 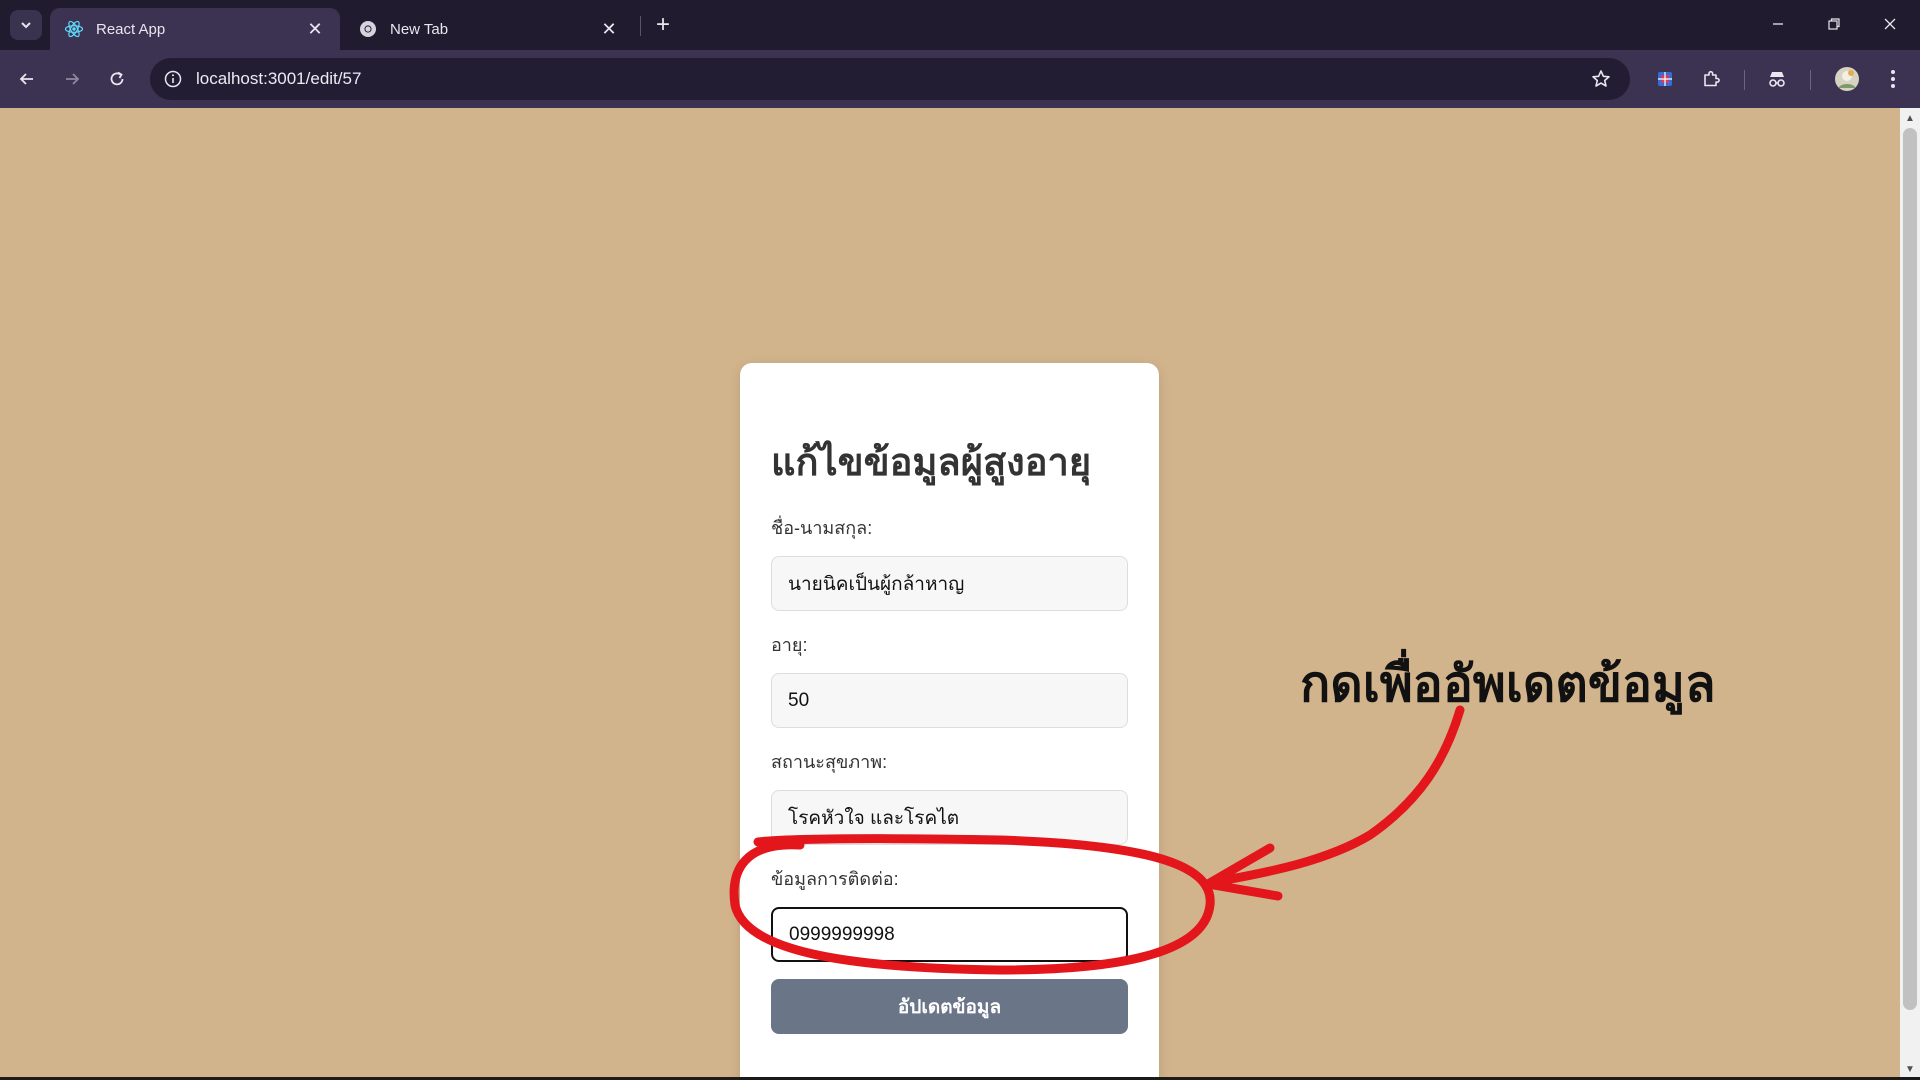 I want to click on react-icon, so click(x=74, y=29).